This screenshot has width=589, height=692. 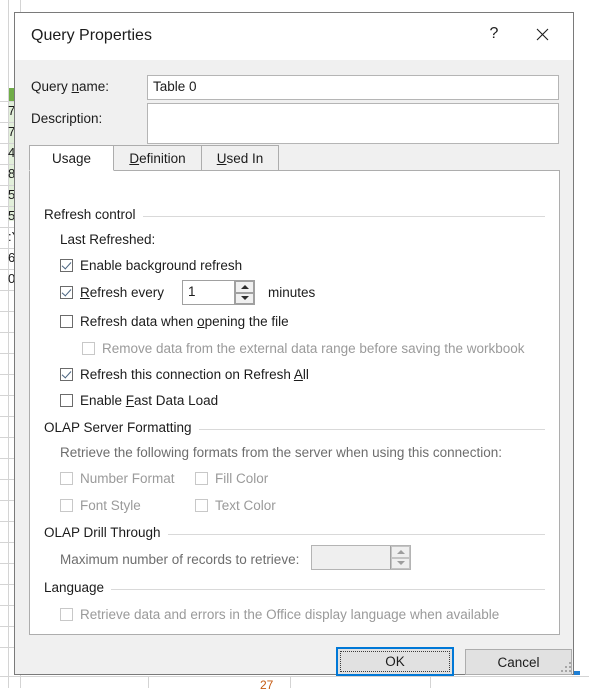 What do you see at coordinates (127, 478) in the screenshot?
I see `checkbox-label: Number Format` at bounding box center [127, 478].